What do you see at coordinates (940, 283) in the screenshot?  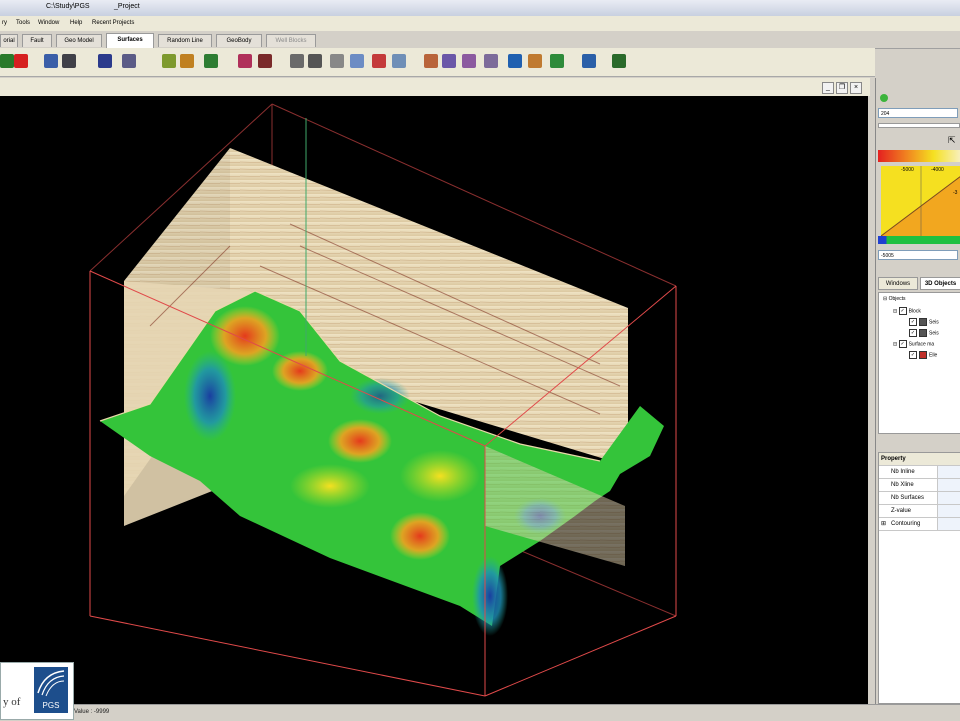 I see `tab-3d-objects: 3D Objects` at bounding box center [940, 283].